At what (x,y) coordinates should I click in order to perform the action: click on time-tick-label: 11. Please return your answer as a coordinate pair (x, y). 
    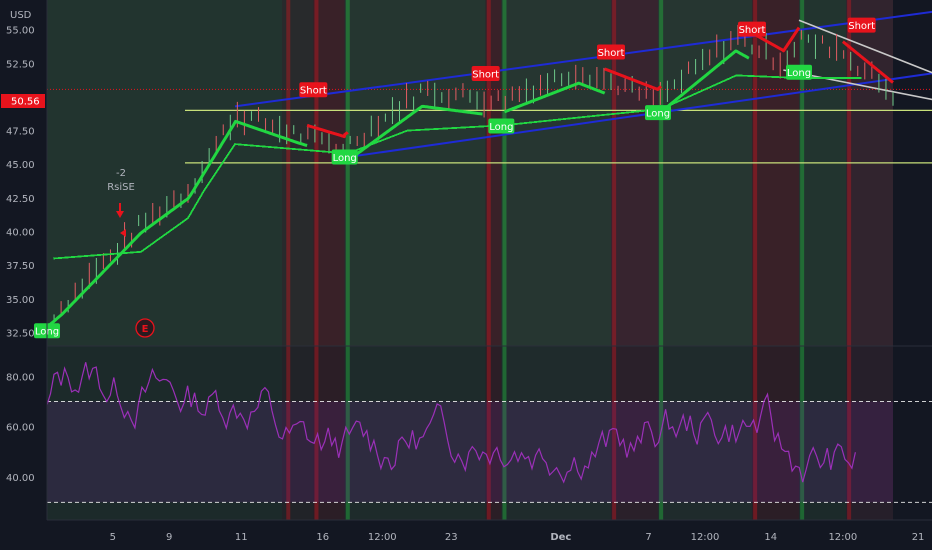
    Looking at the image, I should click on (241, 537).